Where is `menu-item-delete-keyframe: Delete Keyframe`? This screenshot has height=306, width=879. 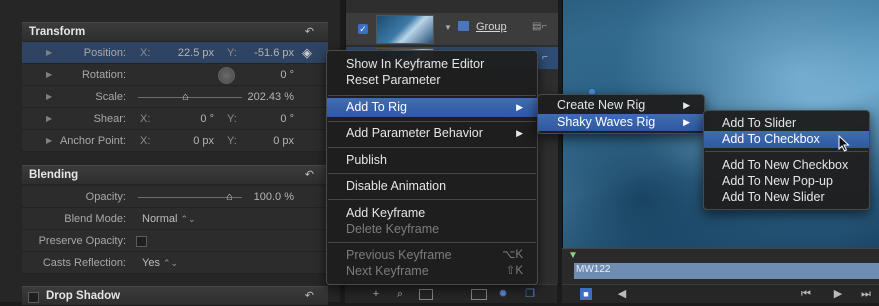 menu-item-delete-keyframe: Delete Keyframe is located at coordinates (393, 229).